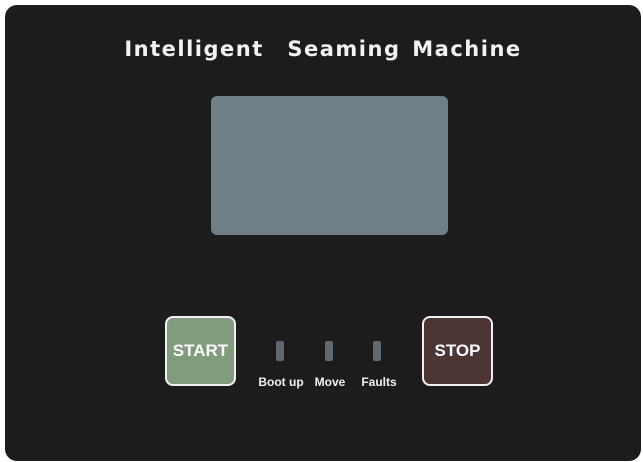 The width and height of the screenshot is (643, 462). What do you see at coordinates (323, 49) in the screenshot?
I see `machine-title: Intelligent Seaming Machine` at bounding box center [323, 49].